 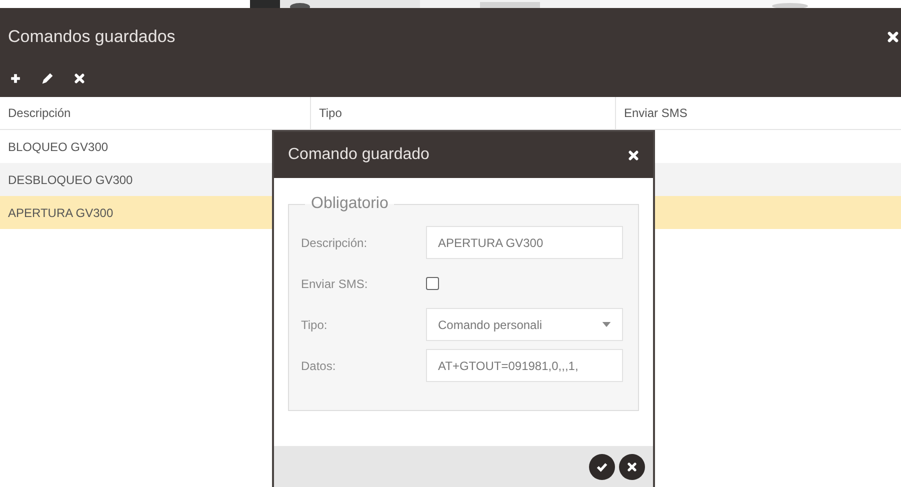 What do you see at coordinates (349, 204) in the screenshot?
I see `group-legend: Obligatorio` at bounding box center [349, 204].